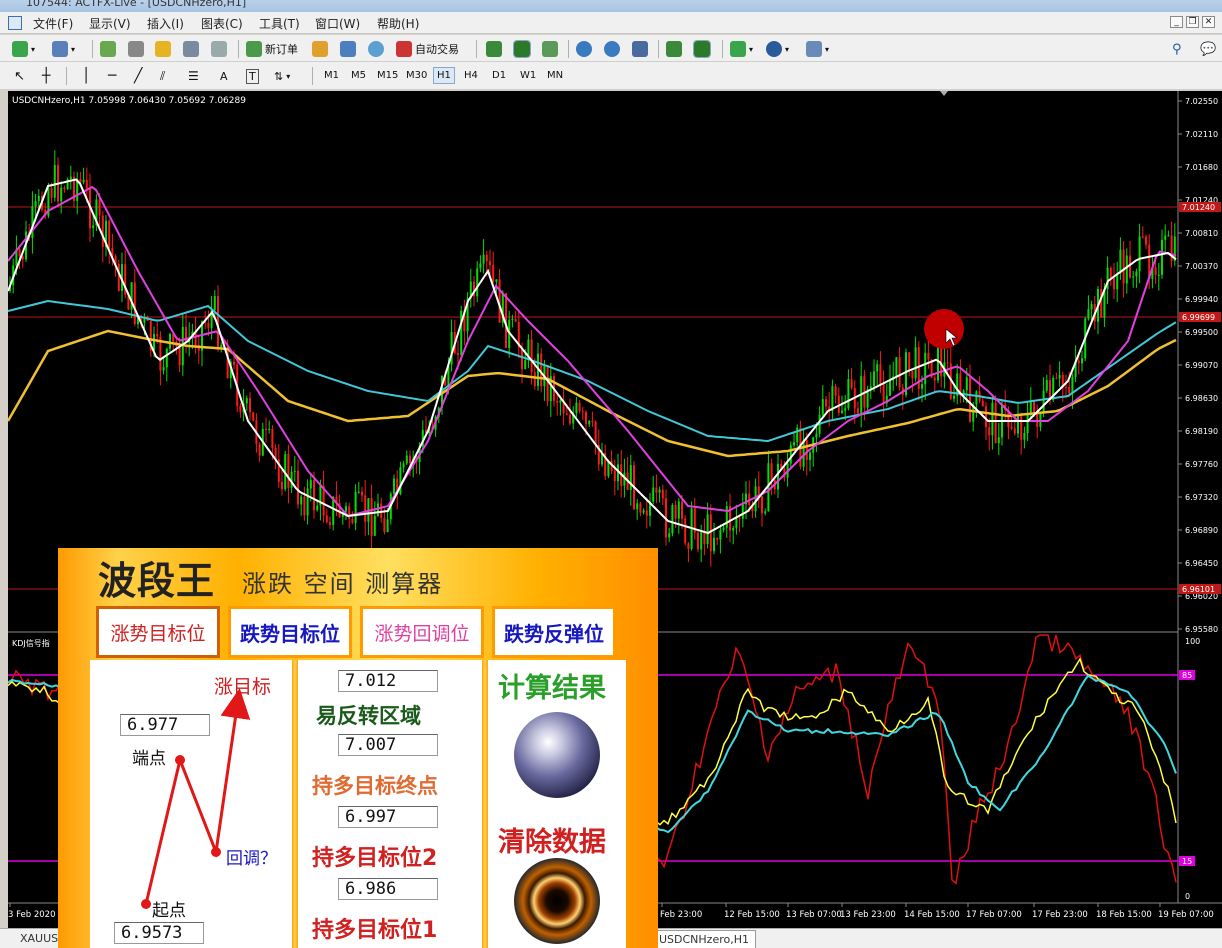 The image size is (1222, 948). I want to click on timeframe-mn: MN, so click(555, 75).